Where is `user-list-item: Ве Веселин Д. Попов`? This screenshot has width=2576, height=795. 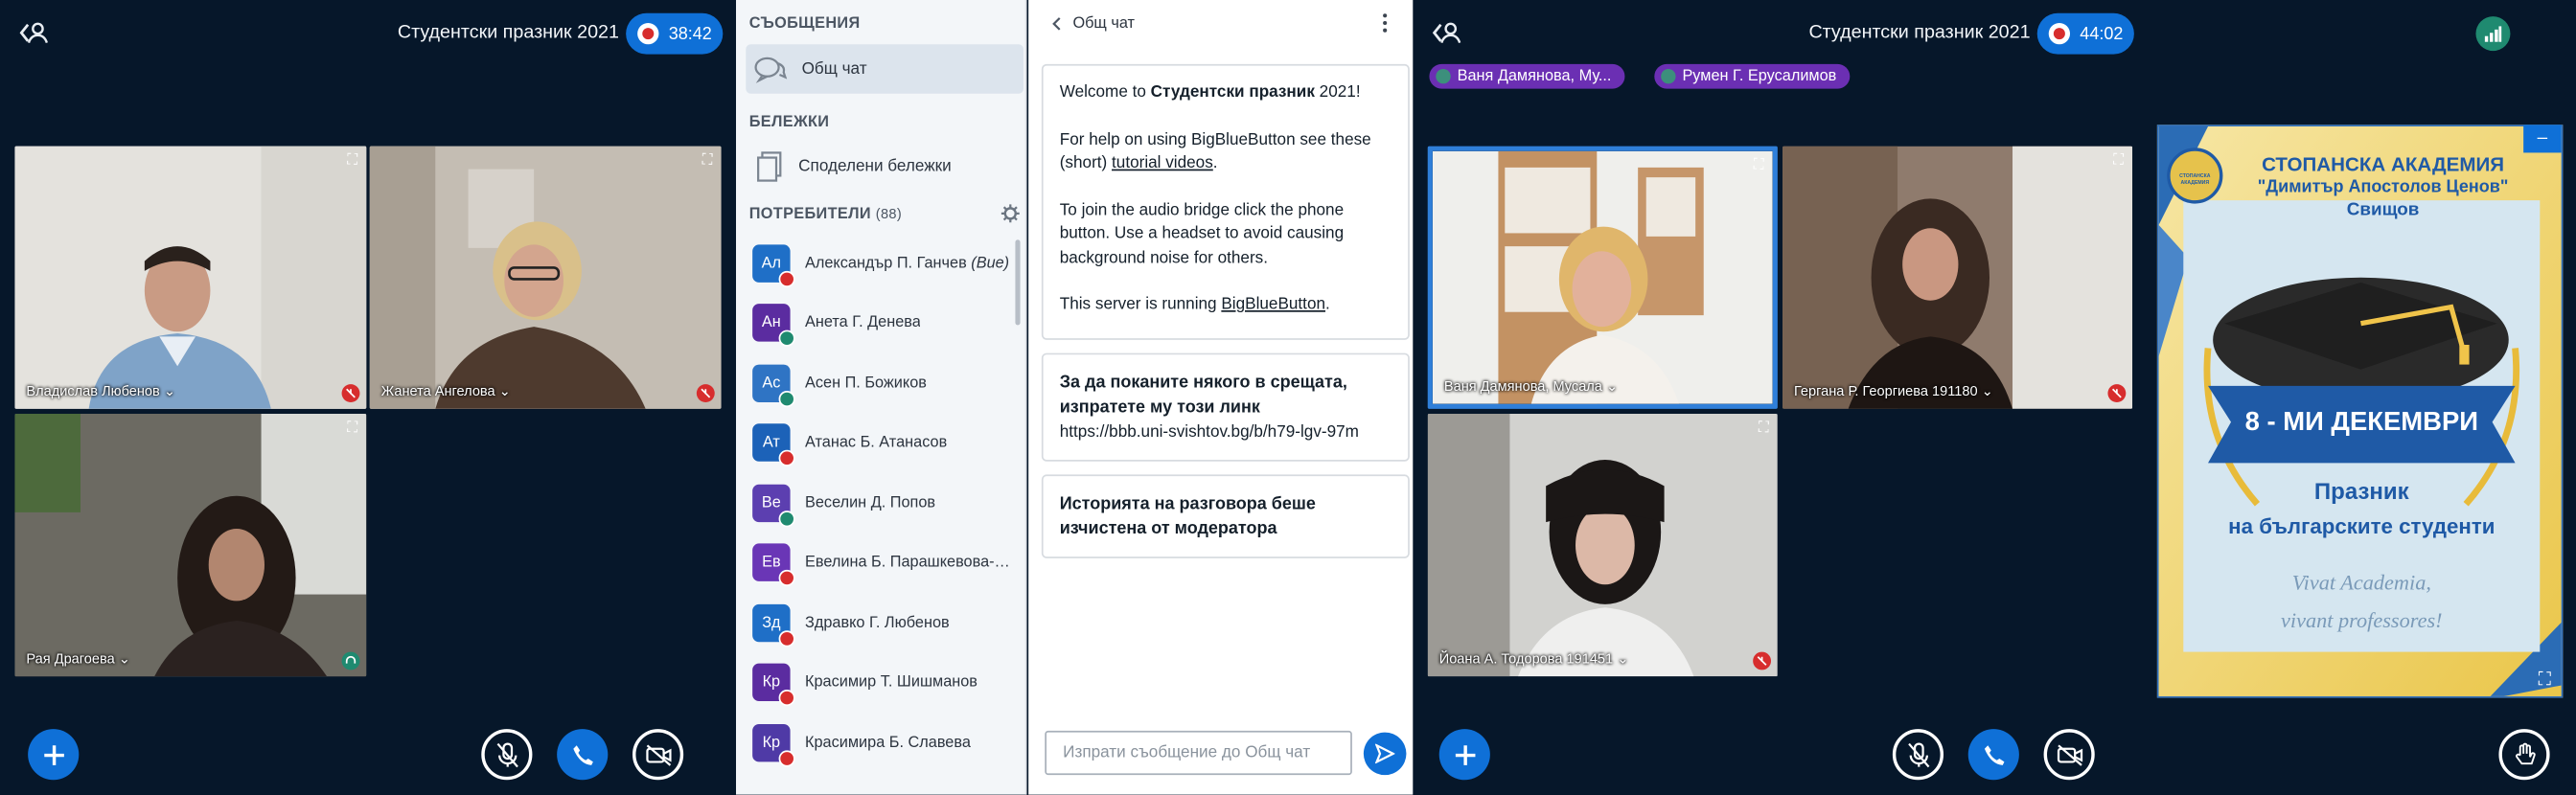 user-list-item: Ве Веселин Д. Попов is located at coordinates (883, 503).